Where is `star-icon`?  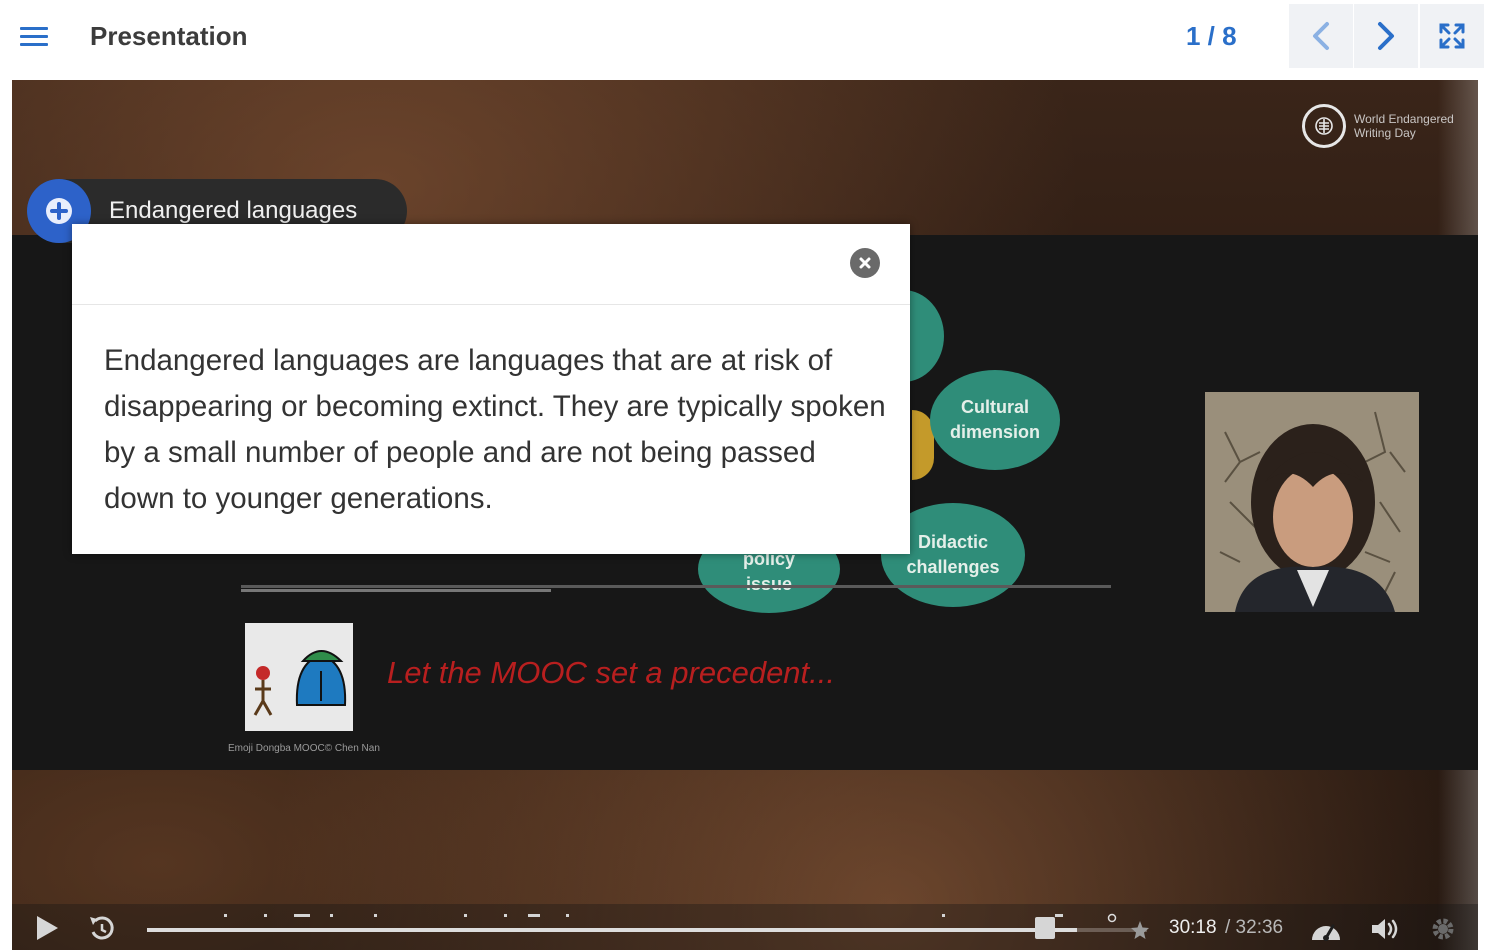
star-icon is located at coordinates (1140, 932).